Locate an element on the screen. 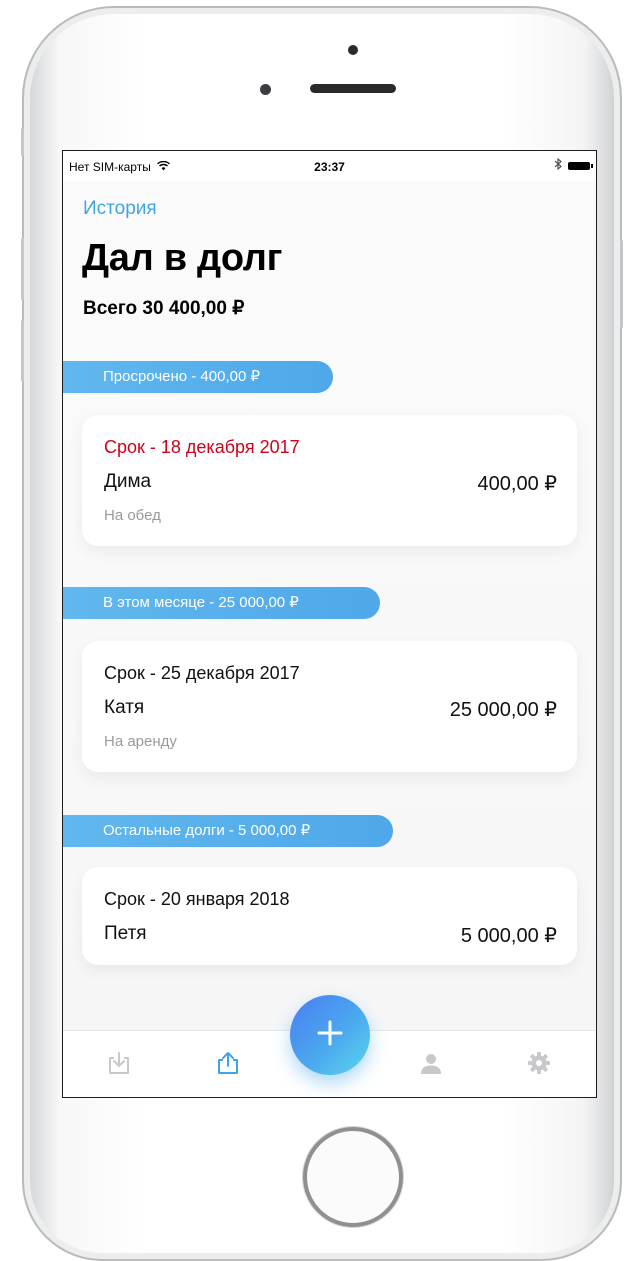  person-icon is located at coordinates (431, 1065).